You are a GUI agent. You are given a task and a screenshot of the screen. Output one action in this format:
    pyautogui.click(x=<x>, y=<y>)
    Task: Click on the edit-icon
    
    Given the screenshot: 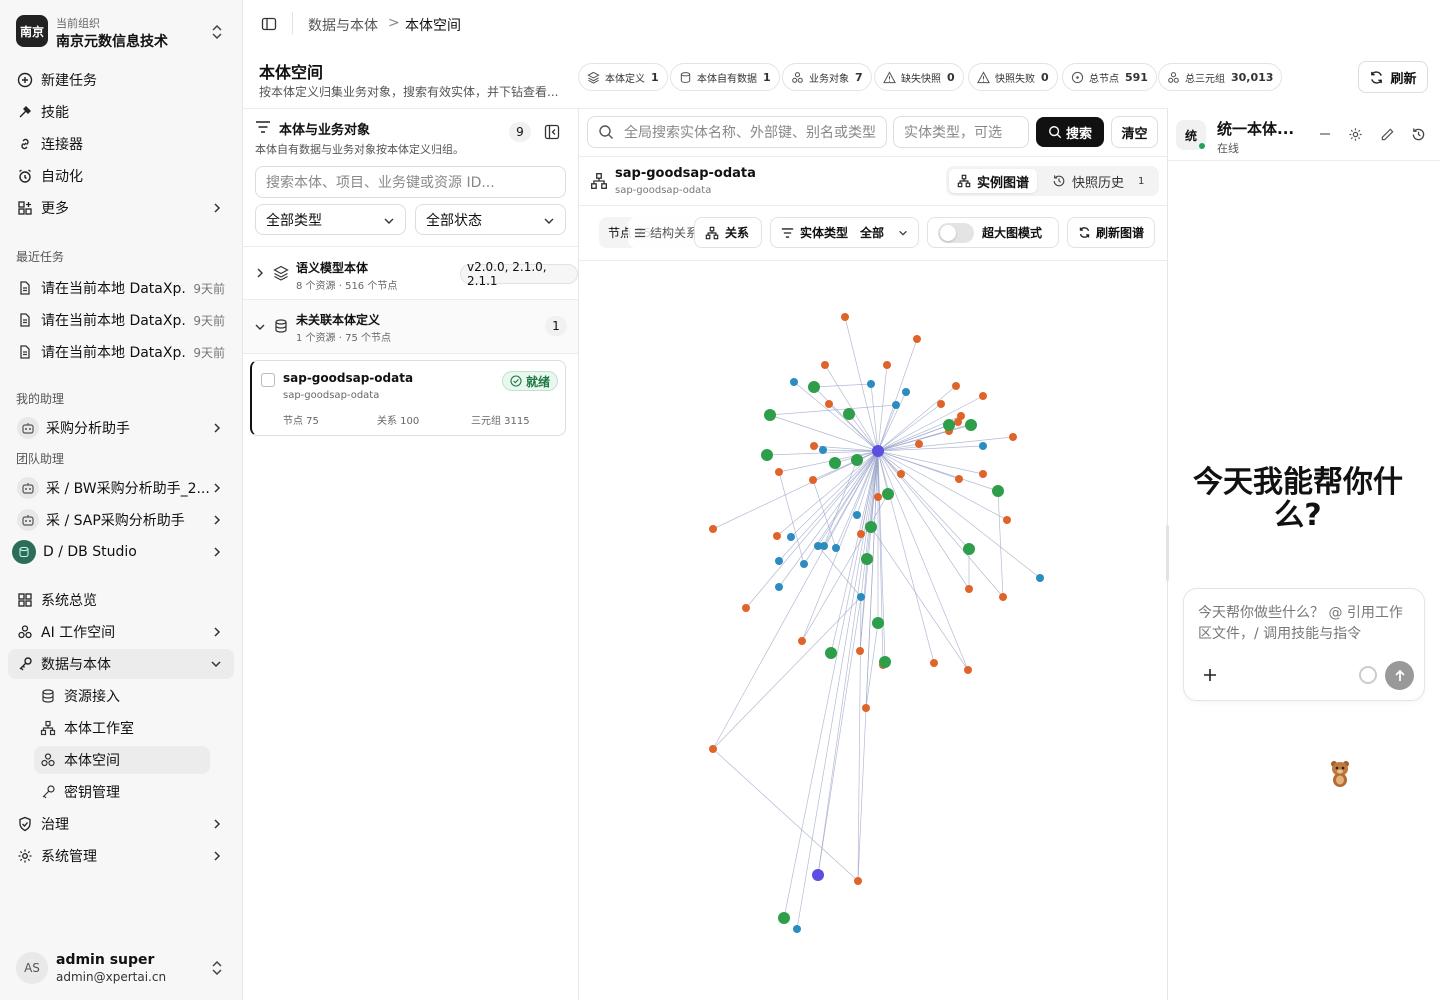 What is the action you would take?
    pyautogui.click(x=1387, y=134)
    